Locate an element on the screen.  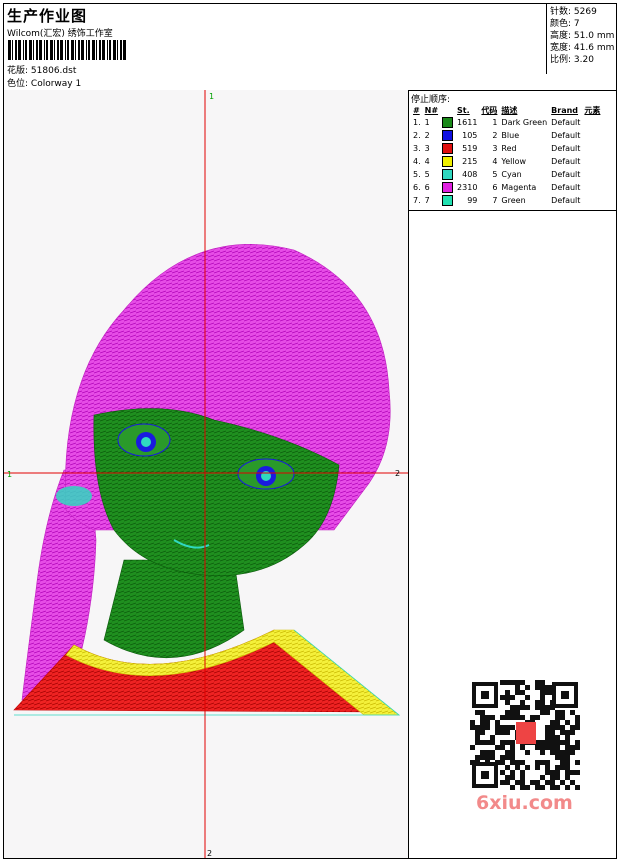
design-file: 51806.dst is located at coordinates (53, 71).